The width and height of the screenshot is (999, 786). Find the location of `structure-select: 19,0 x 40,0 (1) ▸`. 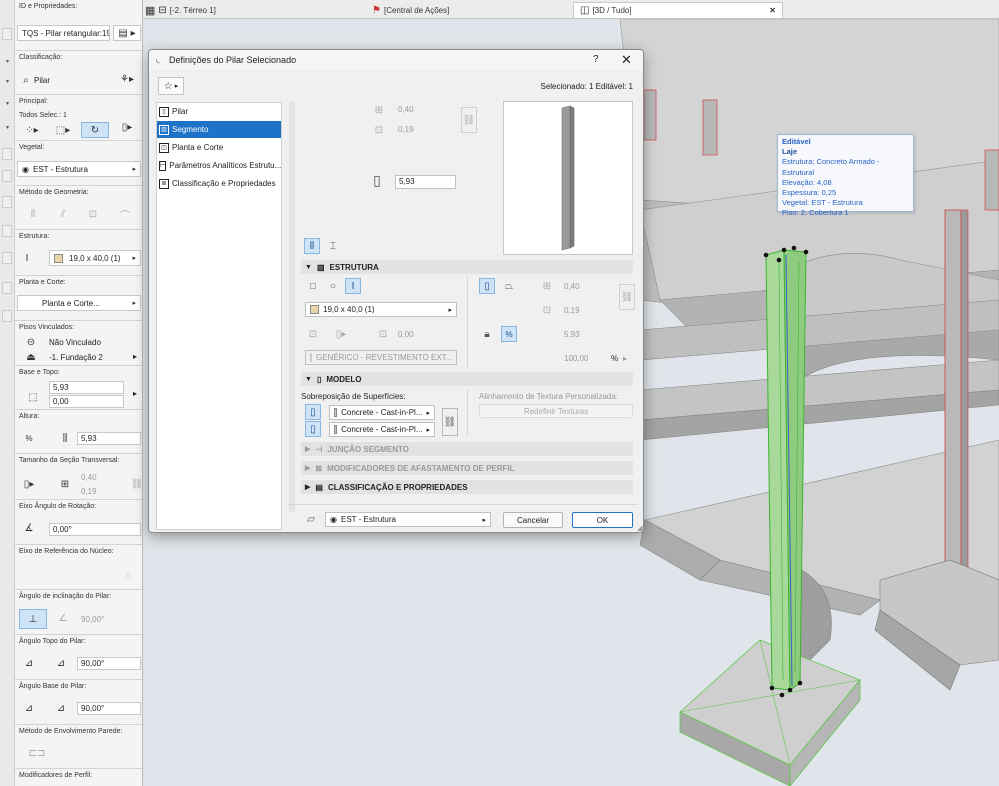

structure-select: 19,0 x 40,0 (1) ▸ is located at coordinates (95, 258).